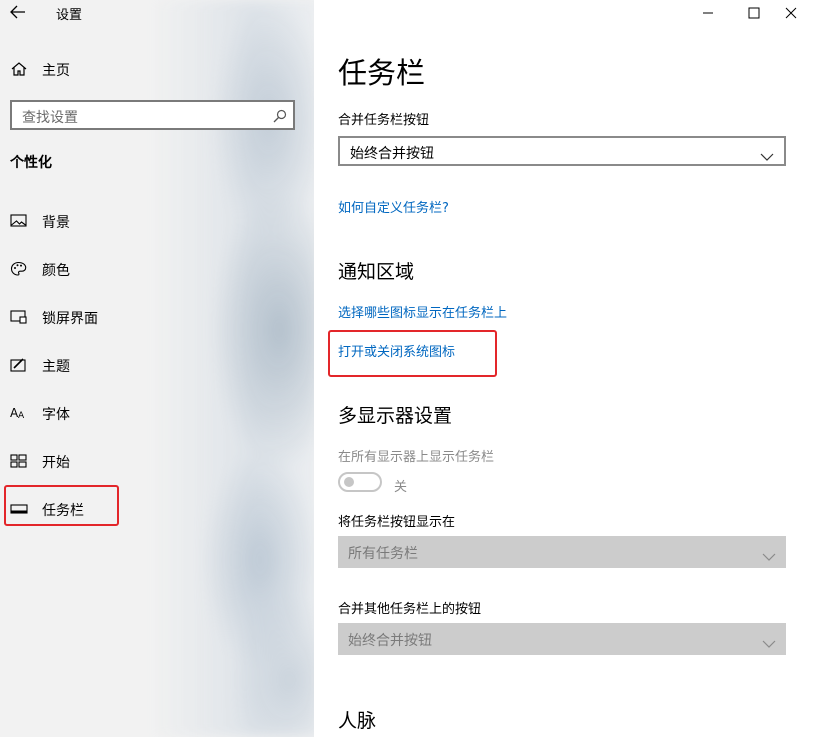 The height and width of the screenshot is (737, 814). What do you see at coordinates (50, 118) in the screenshot?
I see `search-placeholder: 查找设置` at bounding box center [50, 118].